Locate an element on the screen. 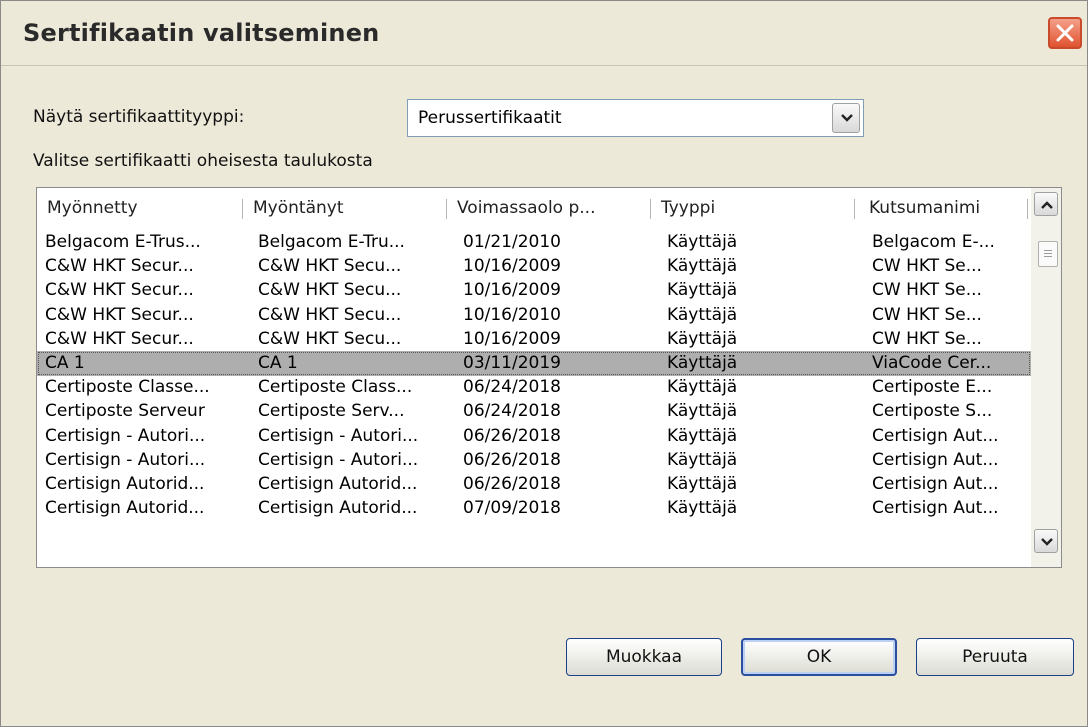 The width and height of the screenshot is (1088, 727). column-header-type: Tyyppi is located at coordinates (752, 208).